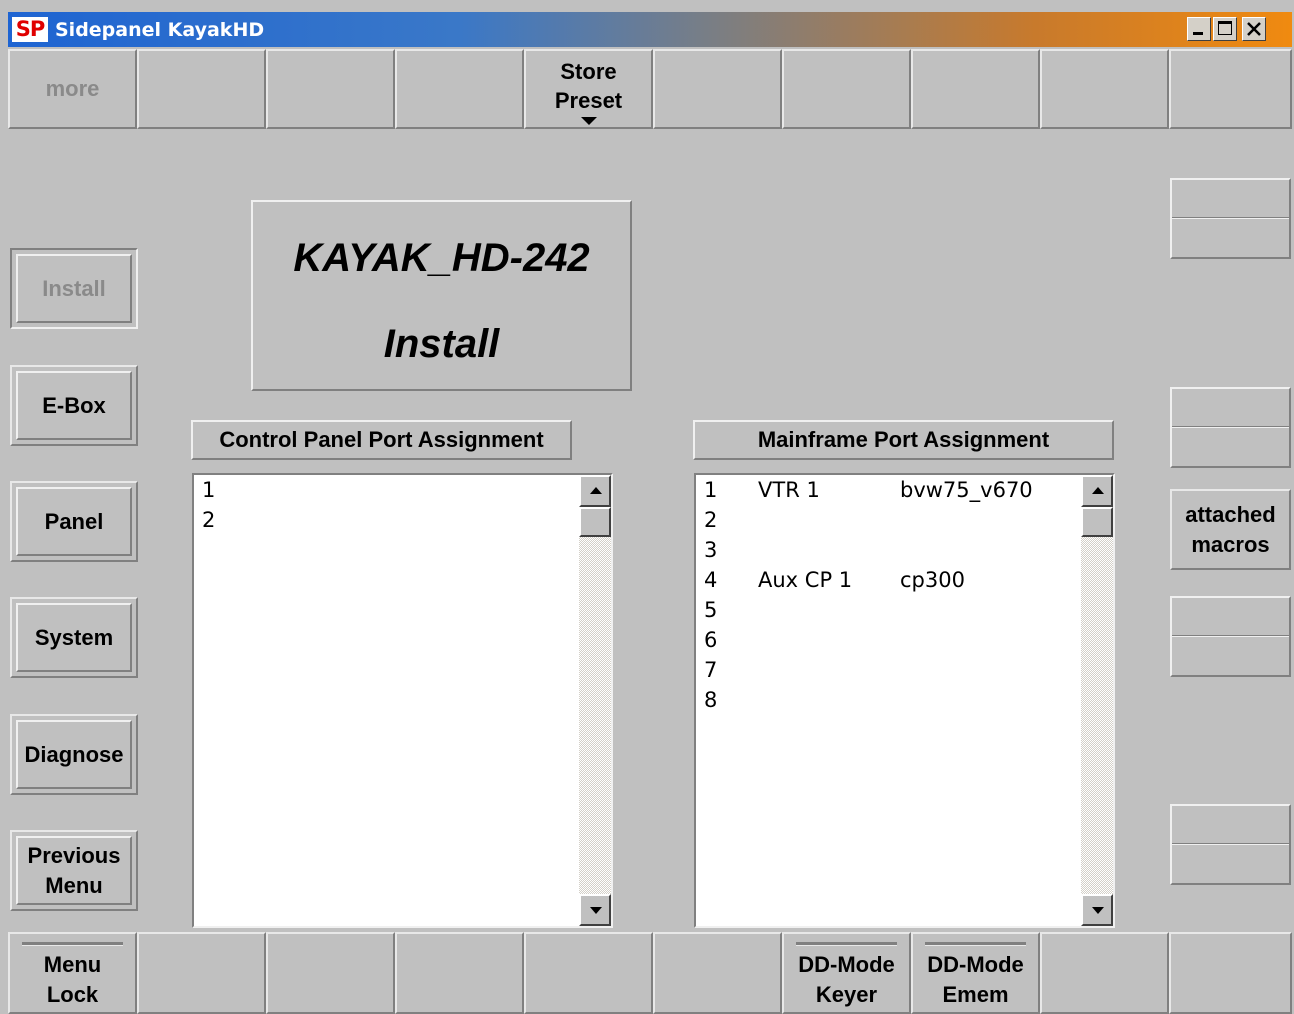 The width and height of the screenshot is (1294, 1014). Describe the element at coordinates (711, 550) in the screenshot. I see `port-number: 3` at that location.